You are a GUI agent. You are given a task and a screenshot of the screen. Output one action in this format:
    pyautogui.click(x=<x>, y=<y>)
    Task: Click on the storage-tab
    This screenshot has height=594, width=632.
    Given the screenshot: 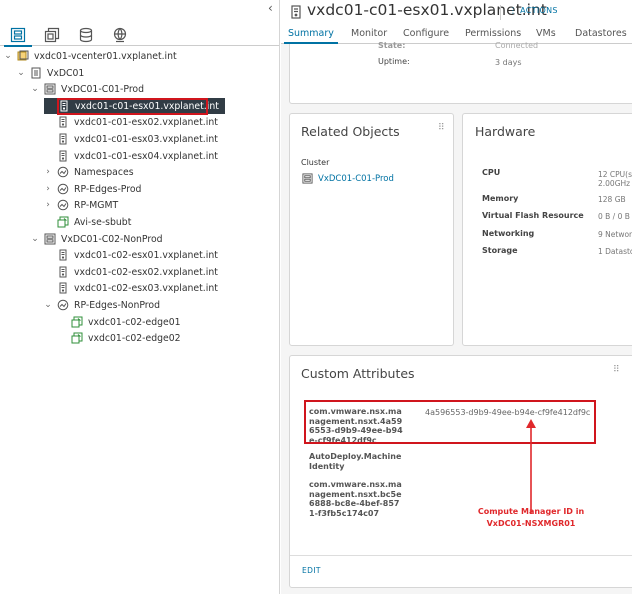 What is the action you would take?
    pyautogui.click(x=86, y=35)
    